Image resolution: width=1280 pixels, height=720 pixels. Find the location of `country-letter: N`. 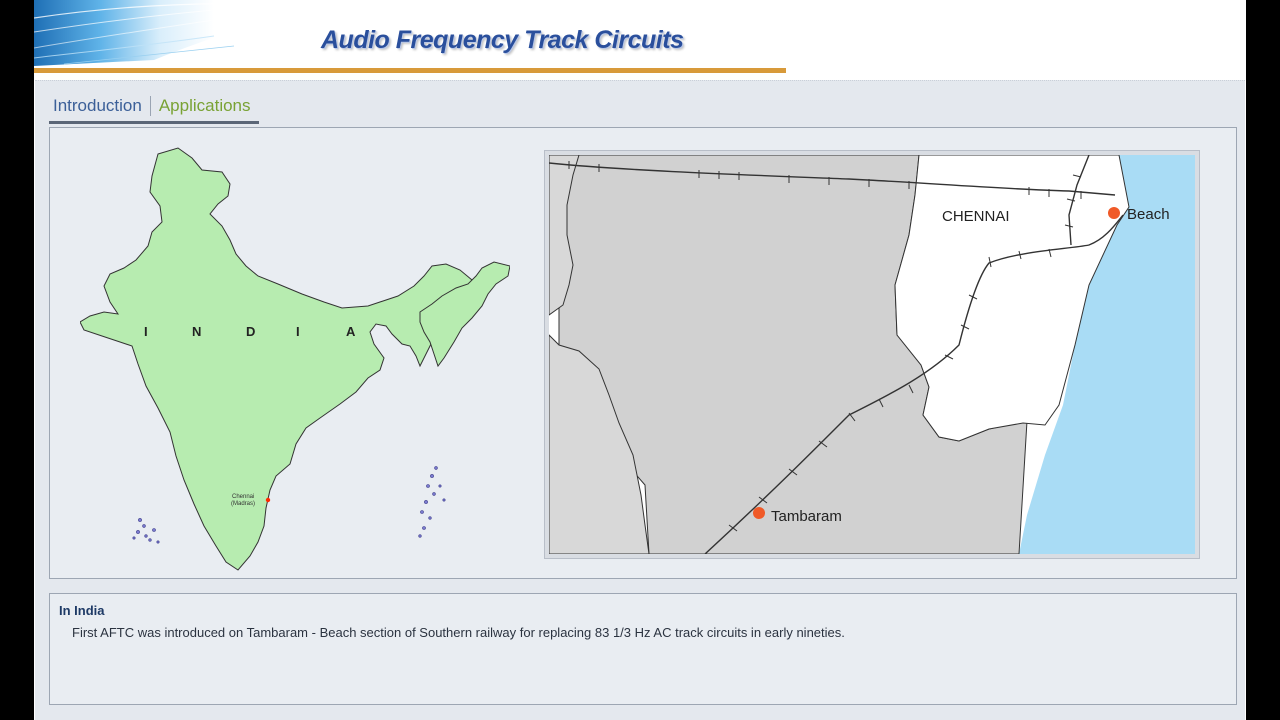

country-letter: N is located at coordinates (196, 331).